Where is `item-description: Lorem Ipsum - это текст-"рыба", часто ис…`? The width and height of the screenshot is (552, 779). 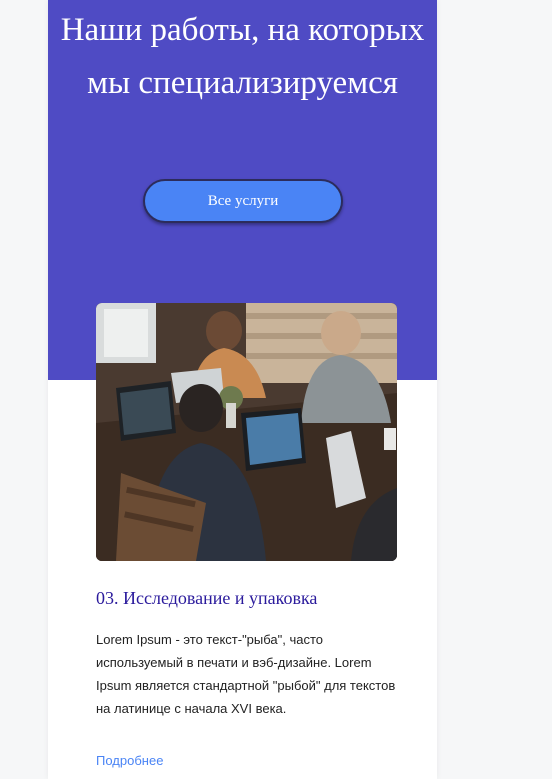
item-description: Lorem Ipsum - это текст-"рыба", часто ис… is located at coordinates (246, 674).